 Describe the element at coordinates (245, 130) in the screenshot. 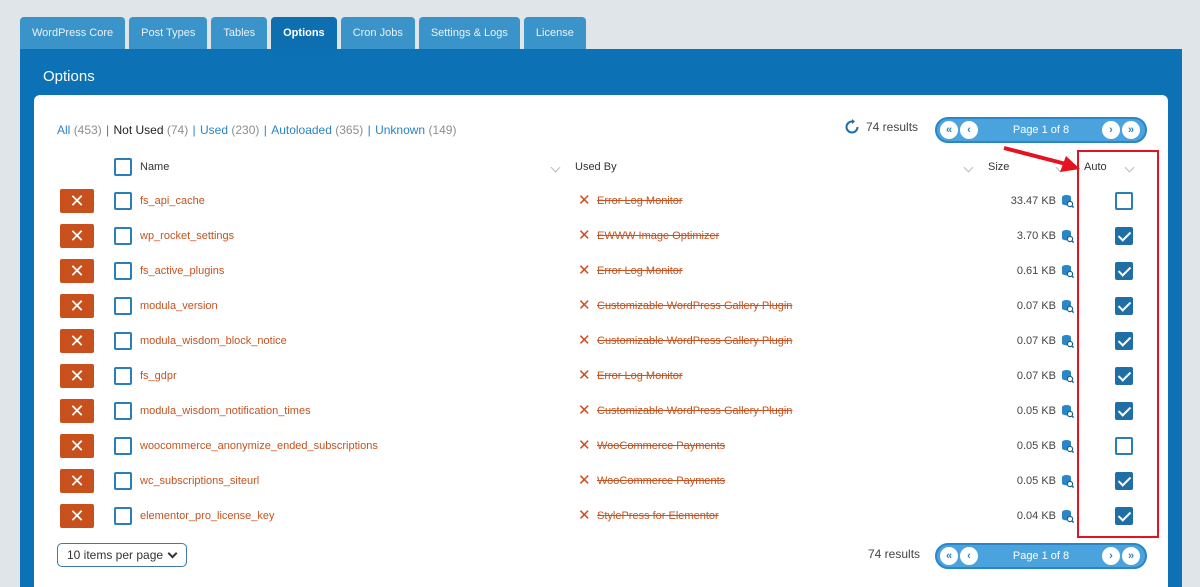

I see `filter-count: (230)` at that location.